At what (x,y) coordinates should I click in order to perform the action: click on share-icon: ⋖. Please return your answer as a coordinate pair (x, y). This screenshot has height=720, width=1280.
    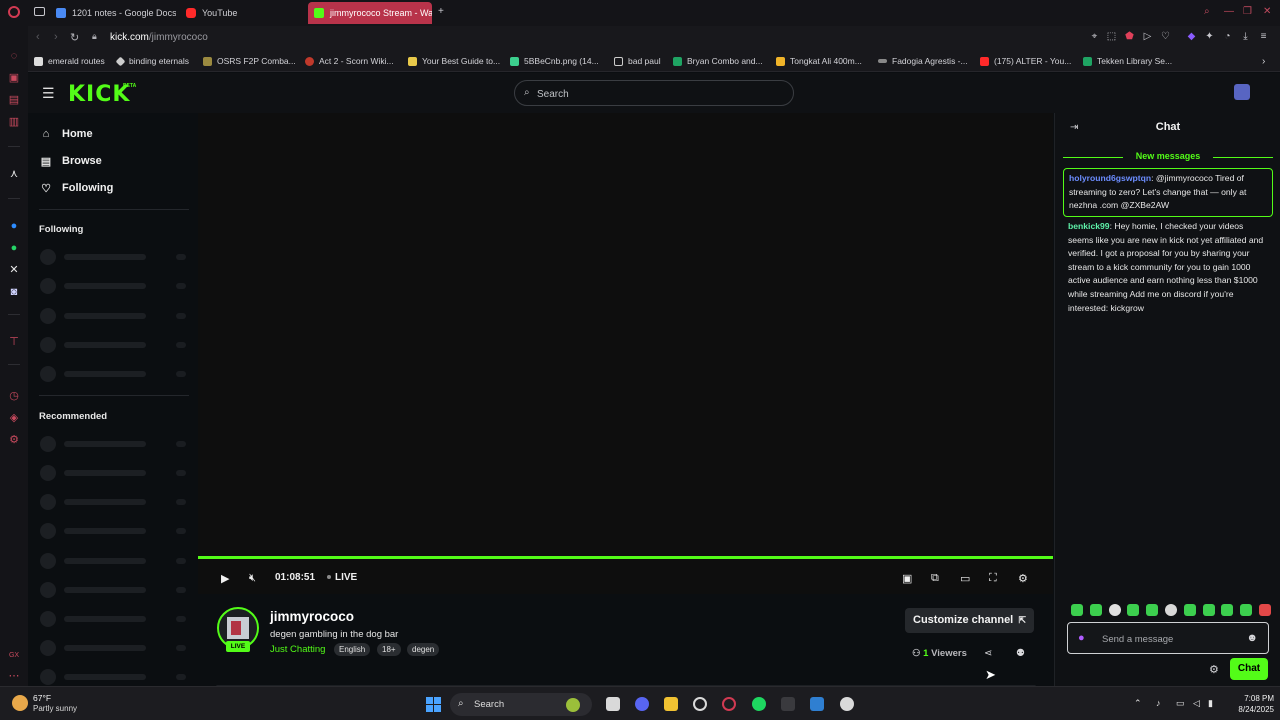
    Looking at the image, I should click on (988, 653).